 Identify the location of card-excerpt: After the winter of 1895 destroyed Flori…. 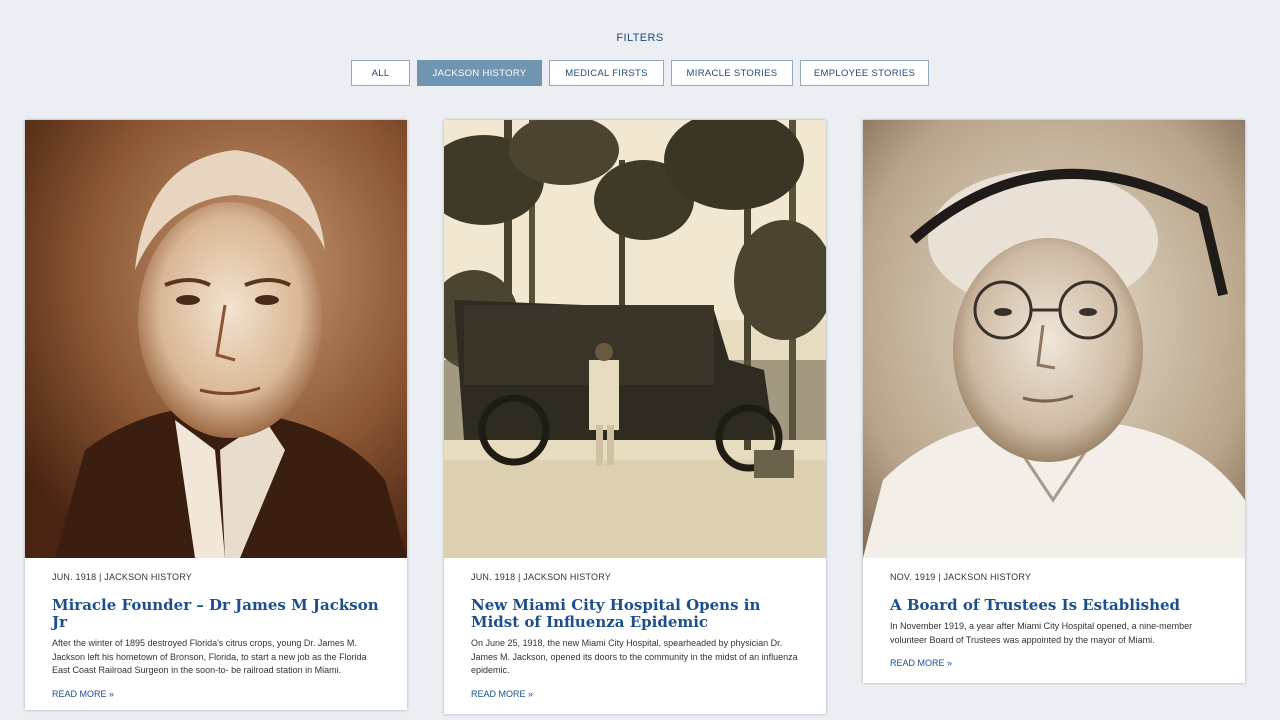
(209, 656).